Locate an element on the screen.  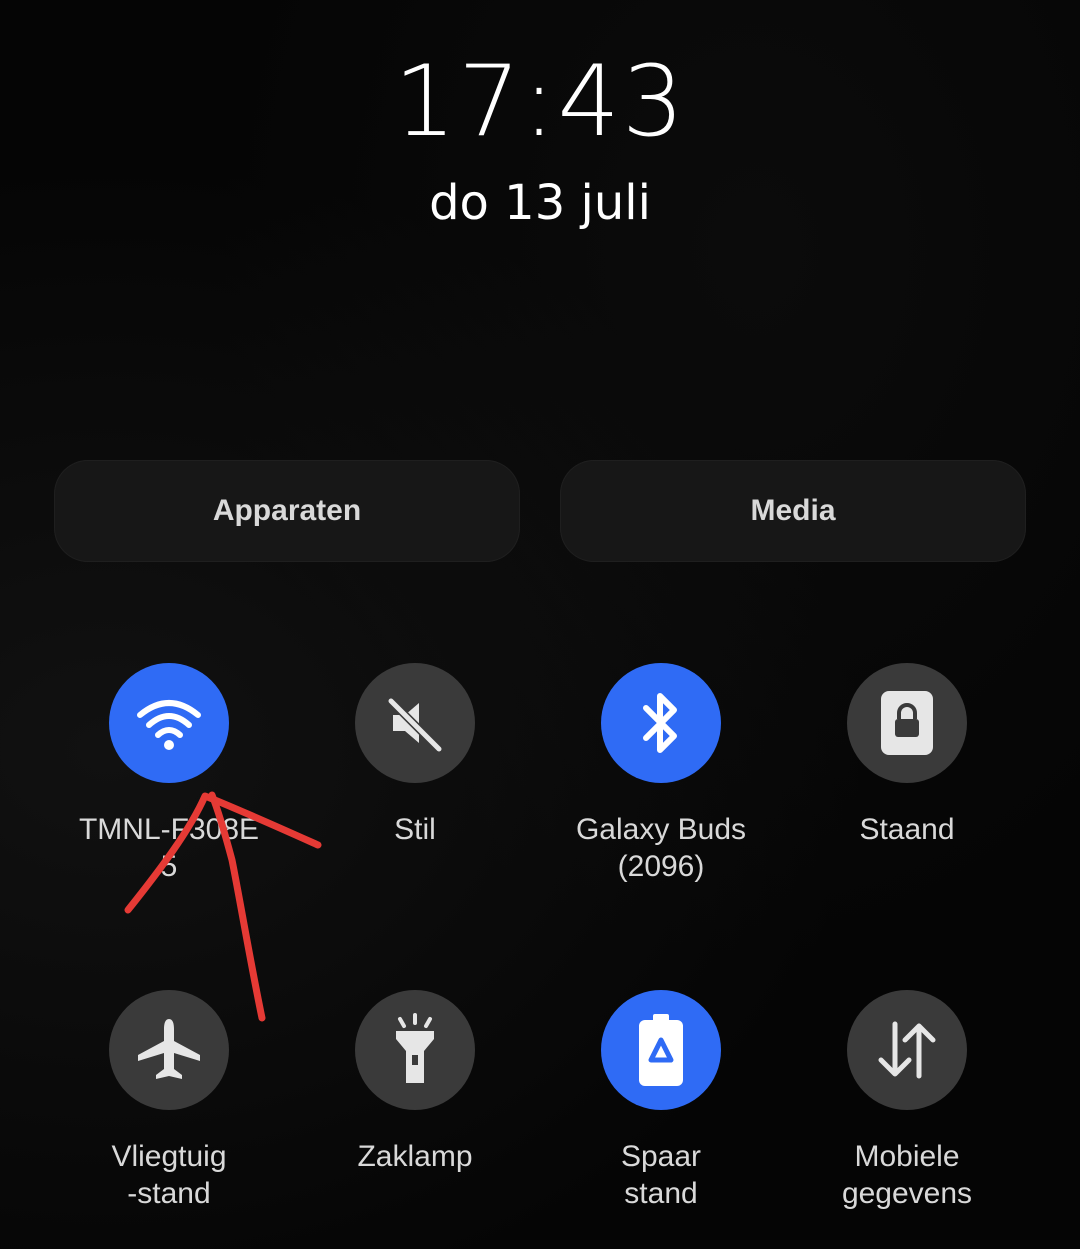
mobile-data-label: Mobiele gegevens is located at coordinates (907, 1175).